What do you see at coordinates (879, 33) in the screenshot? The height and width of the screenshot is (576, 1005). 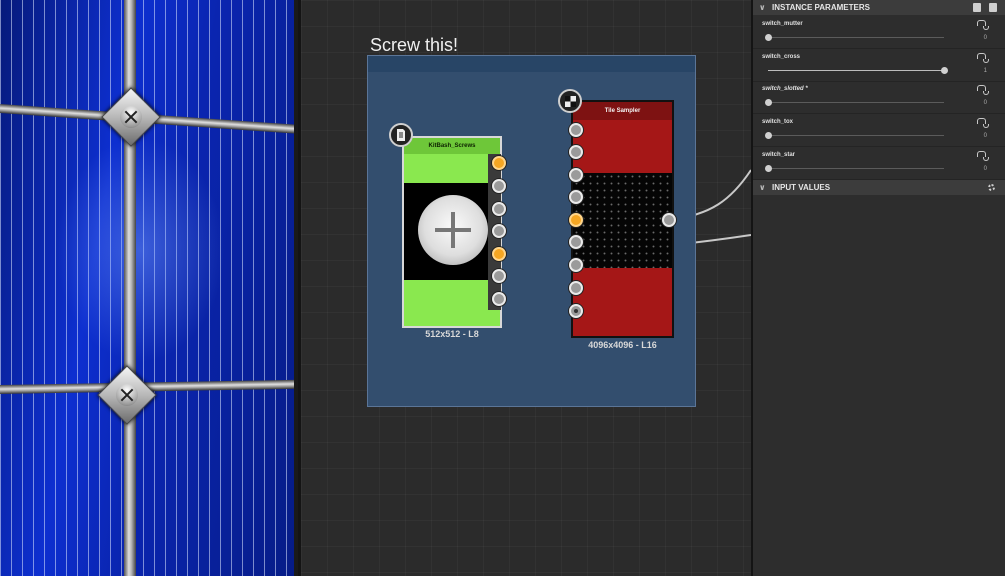 I see `parameter-row: switch_mutter 0` at bounding box center [879, 33].